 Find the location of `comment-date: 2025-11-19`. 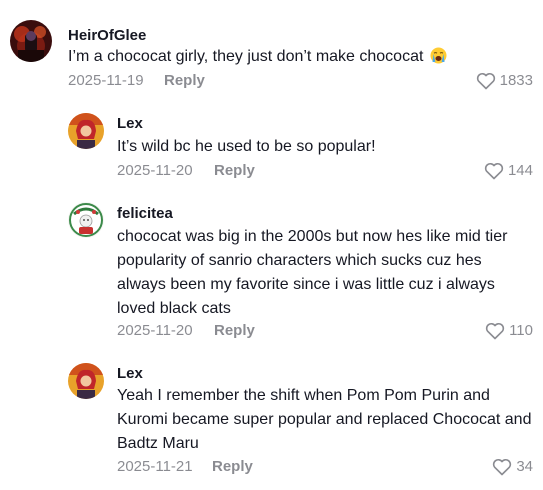

comment-date: 2025-11-19 is located at coordinates (106, 80).